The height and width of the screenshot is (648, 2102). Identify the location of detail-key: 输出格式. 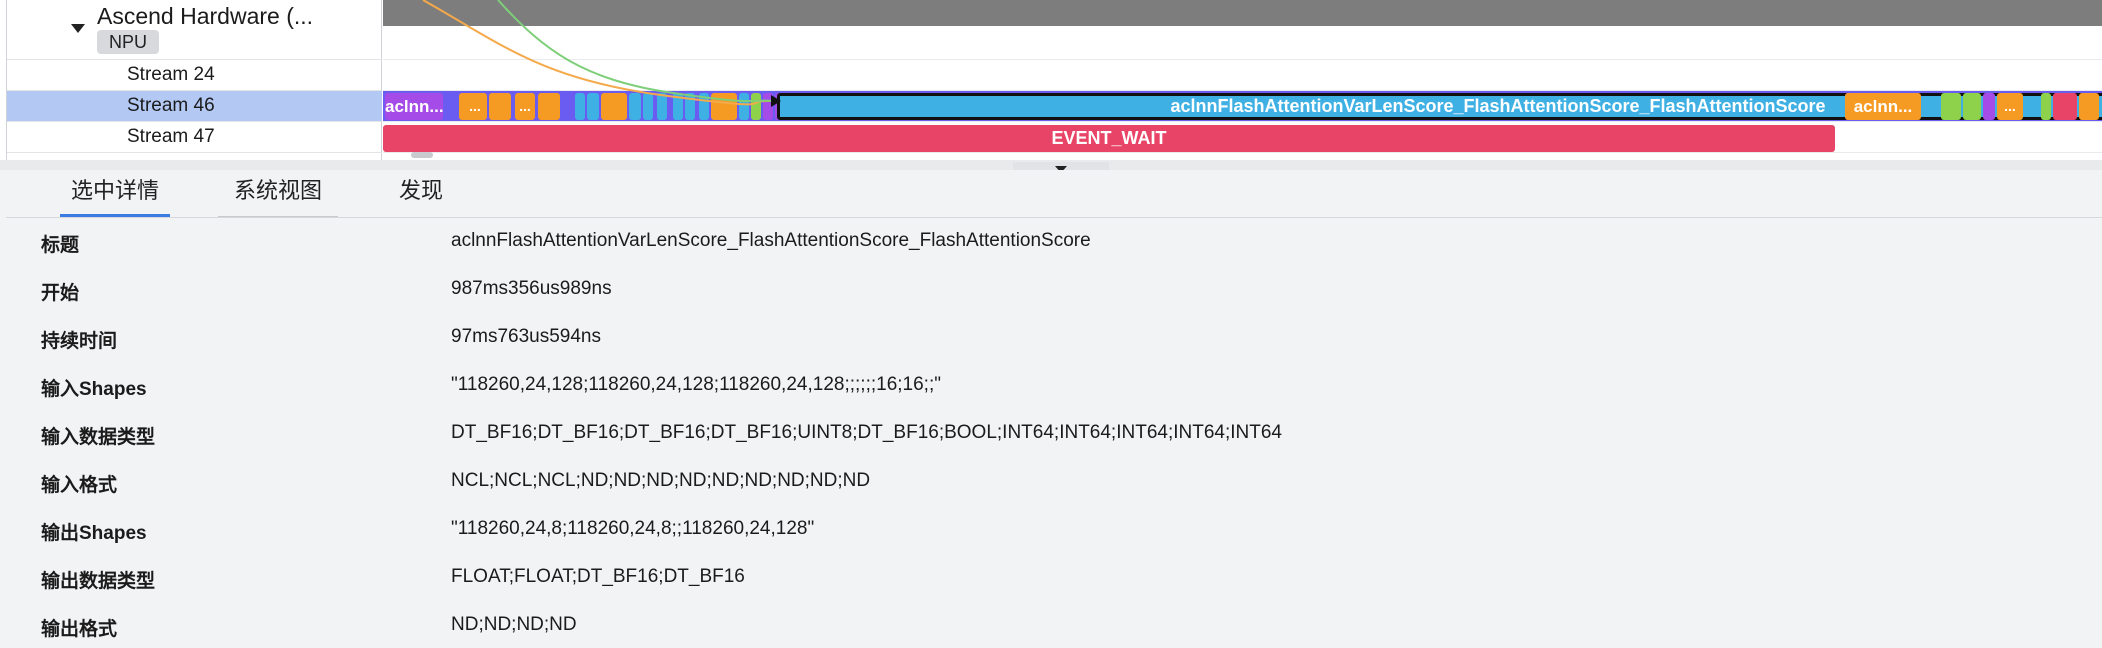
(79, 629).